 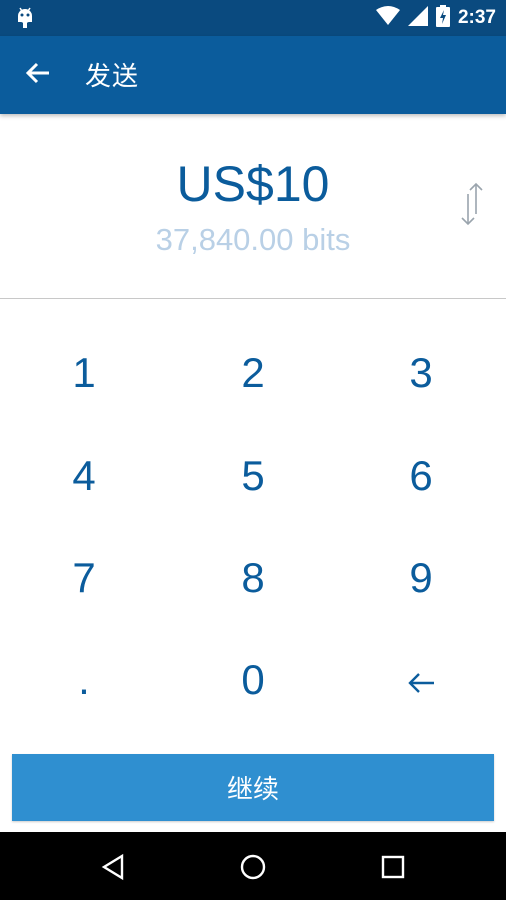 What do you see at coordinates (421, 476) in the screenshot?
I see `key-6: 6` at bounding box center [421, 476].